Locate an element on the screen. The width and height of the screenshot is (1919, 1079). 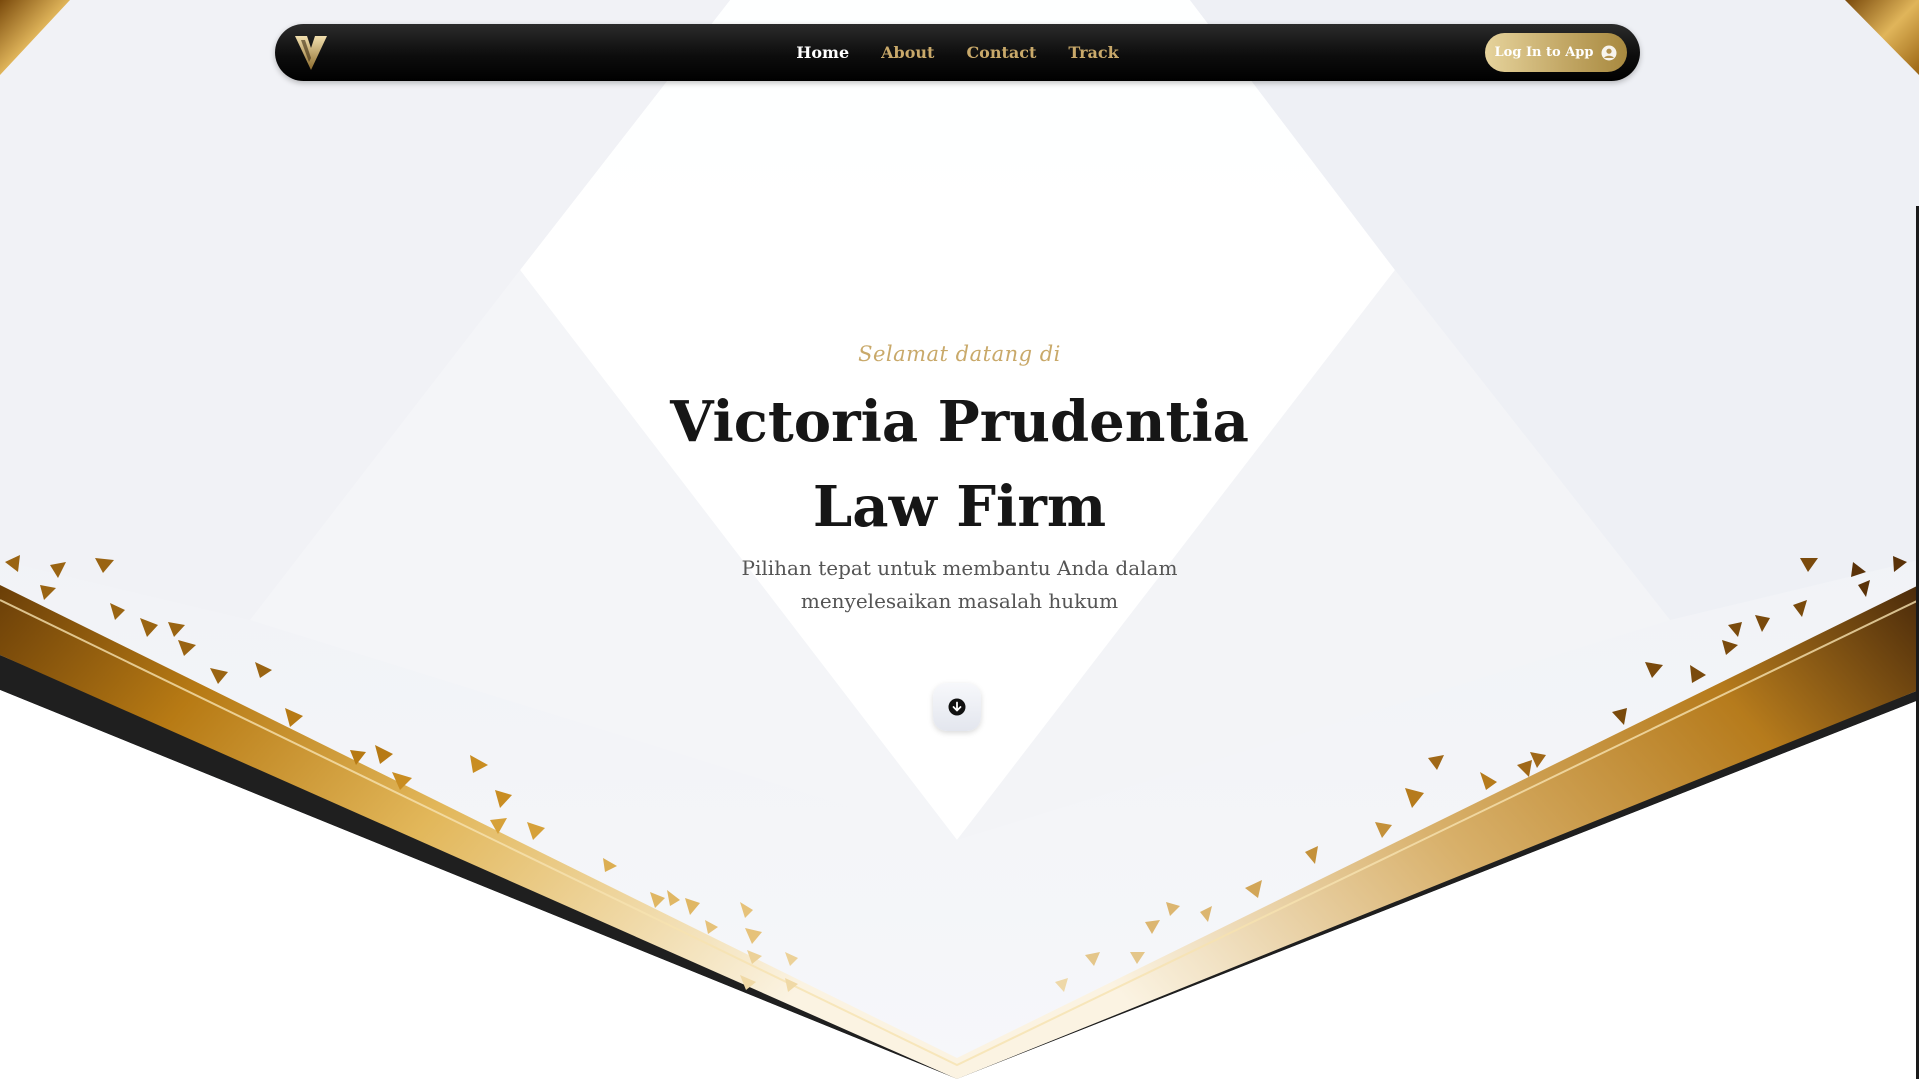
top-navbar: Home About Contact Track Log In to App is located at coordinates (957, 52).